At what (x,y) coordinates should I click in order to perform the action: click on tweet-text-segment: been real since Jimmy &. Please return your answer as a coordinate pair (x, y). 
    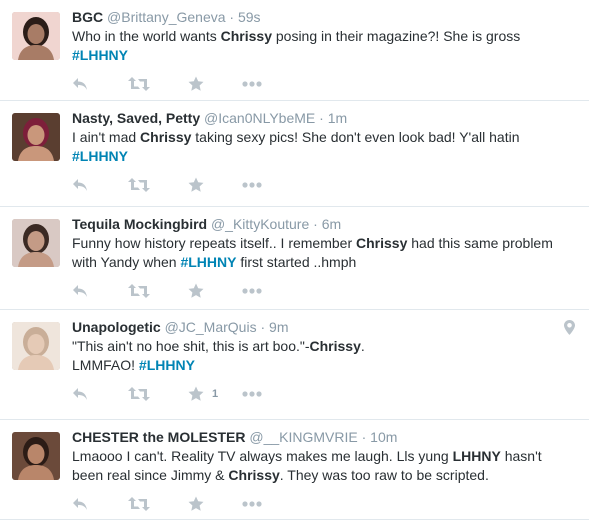
    Looking at the image, I should click on (150, 475).